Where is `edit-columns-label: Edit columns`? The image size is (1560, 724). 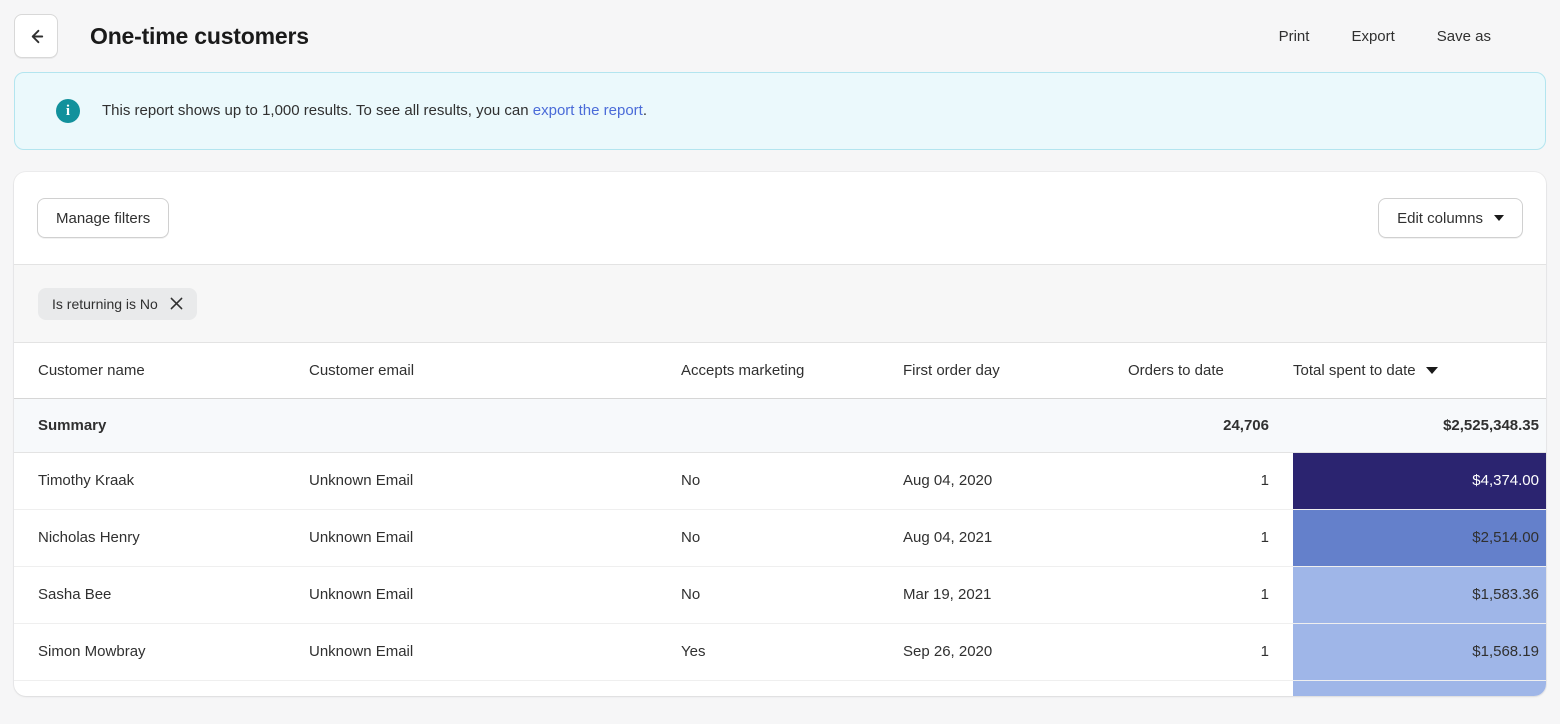 edit-columns-label: Edit columns is located at coordinates (1440, 218).